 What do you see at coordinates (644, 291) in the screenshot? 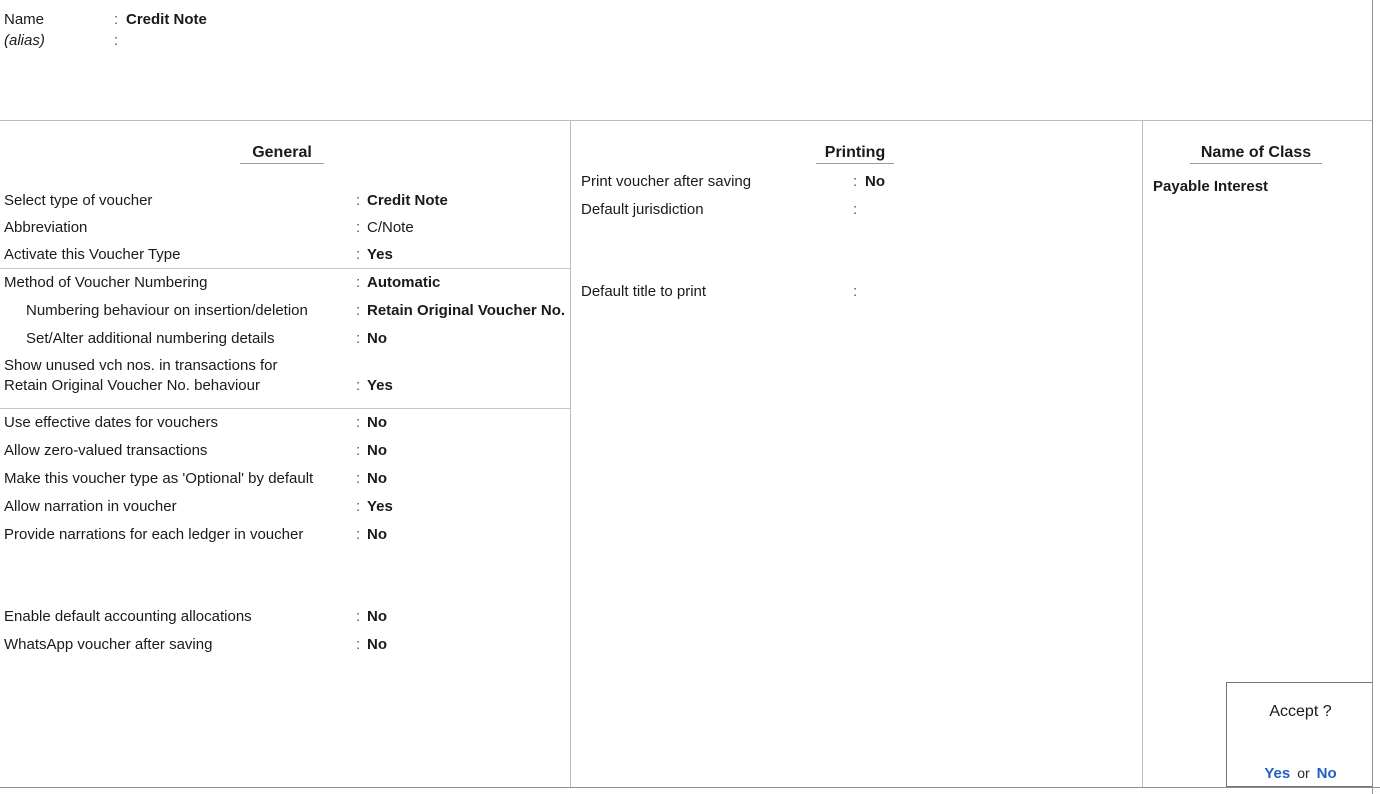
I see `field-label: Default title to print` at bounding box center [644, 291].